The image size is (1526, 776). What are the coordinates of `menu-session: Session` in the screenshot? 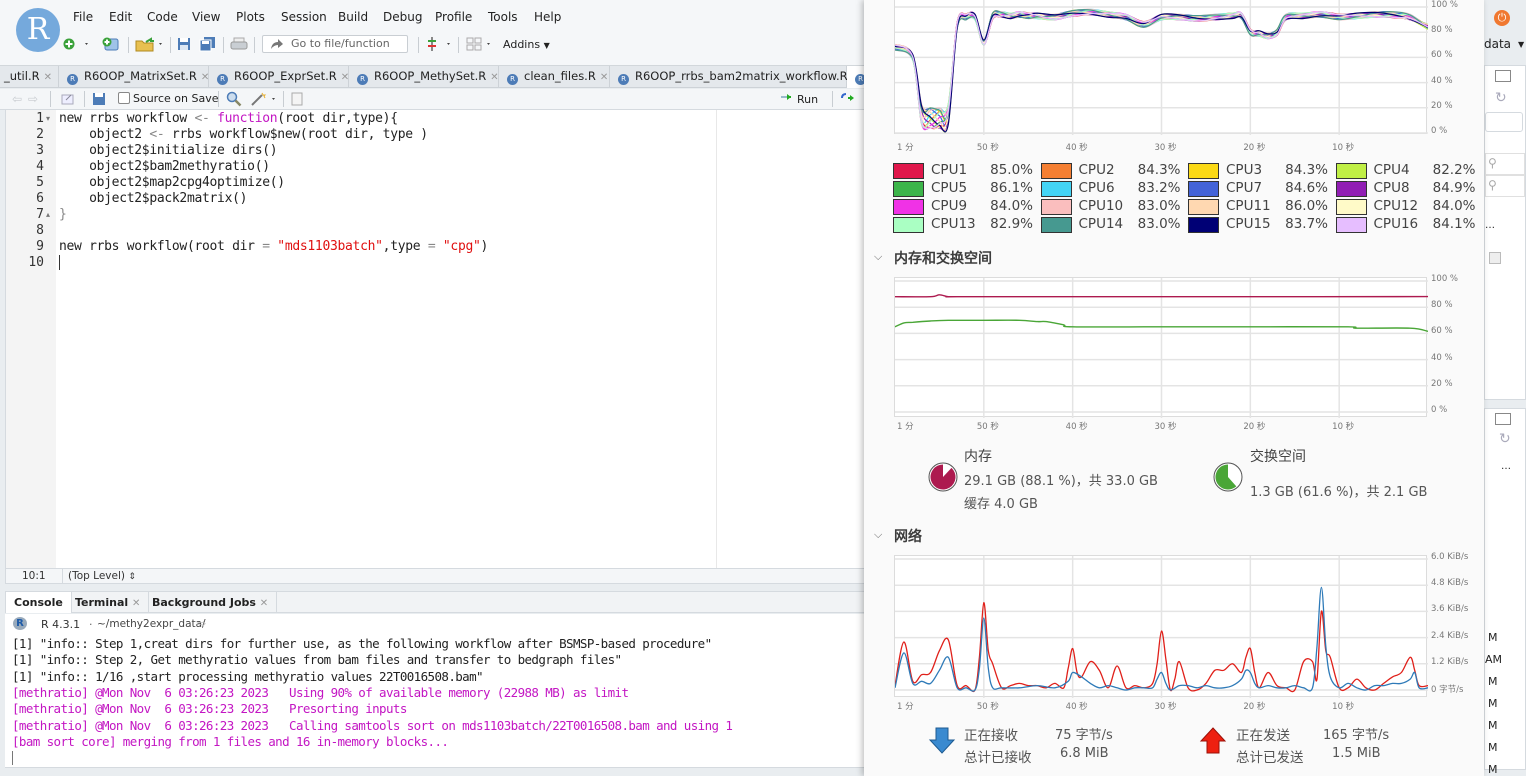 It's located at (304, 17).